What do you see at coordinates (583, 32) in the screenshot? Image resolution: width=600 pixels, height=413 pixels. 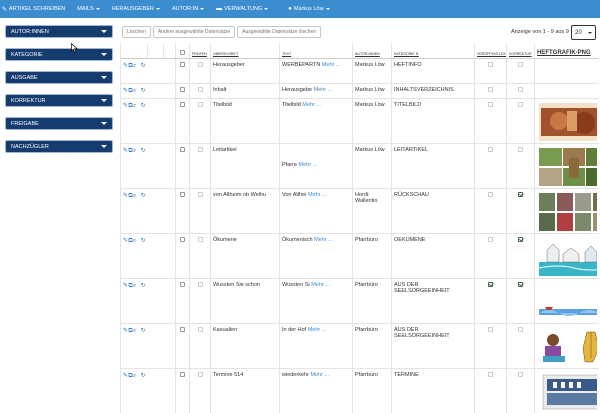 I see `page-size-select: 20` at bounding box center [583, 32].